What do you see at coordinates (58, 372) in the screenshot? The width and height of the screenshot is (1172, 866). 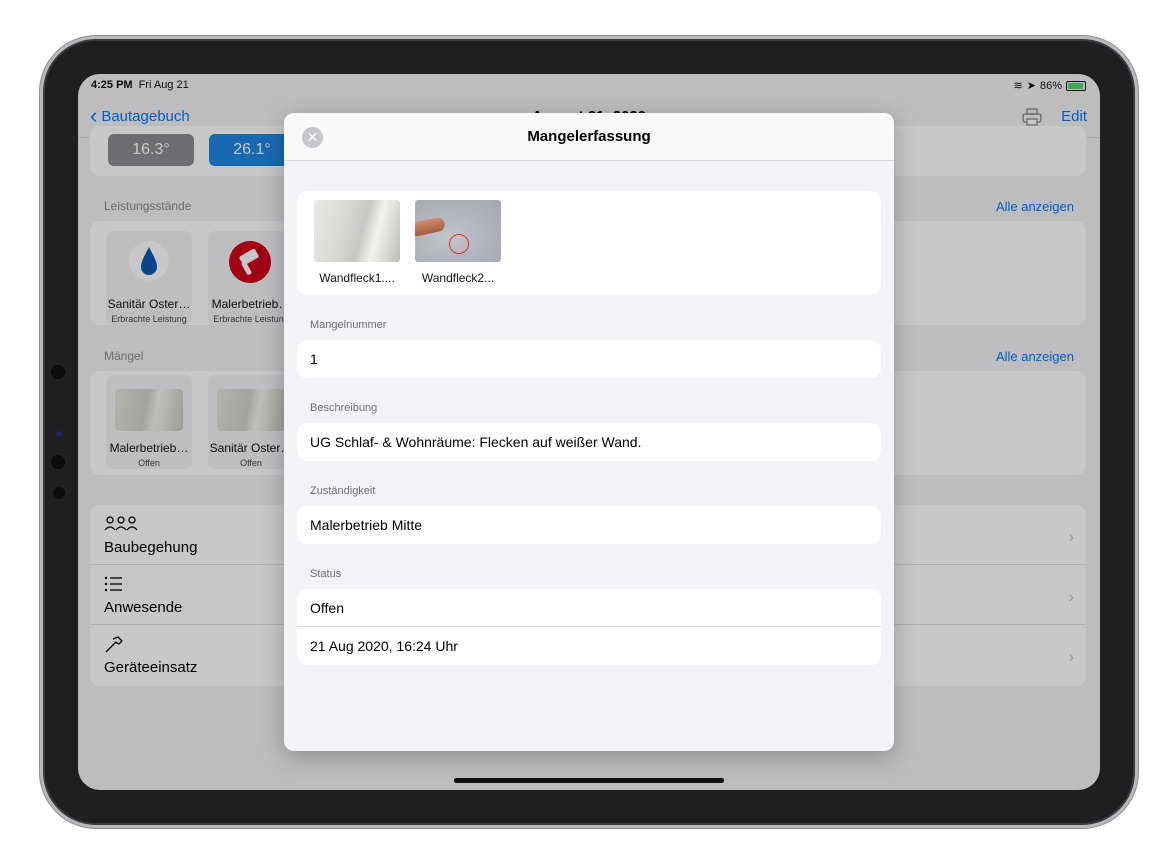 I see `side-sensor` at bounding box center [58, 372].